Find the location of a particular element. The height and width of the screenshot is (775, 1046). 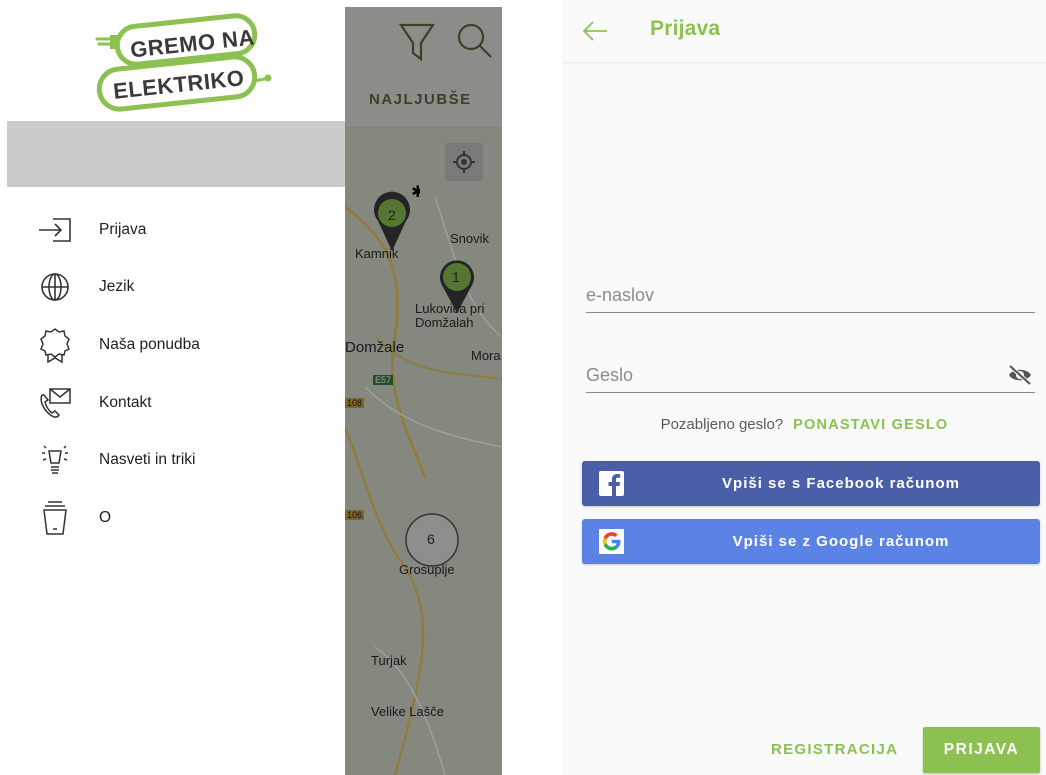

cup-icon is located at coordinates (55, 518).